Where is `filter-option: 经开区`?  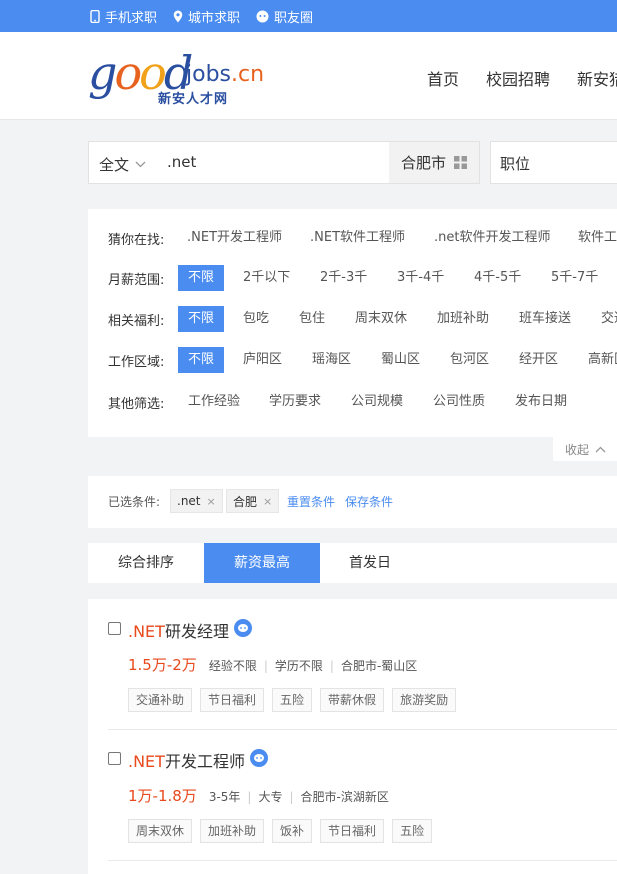
filter-option: 经开区 is located at coordinates (538, 360).